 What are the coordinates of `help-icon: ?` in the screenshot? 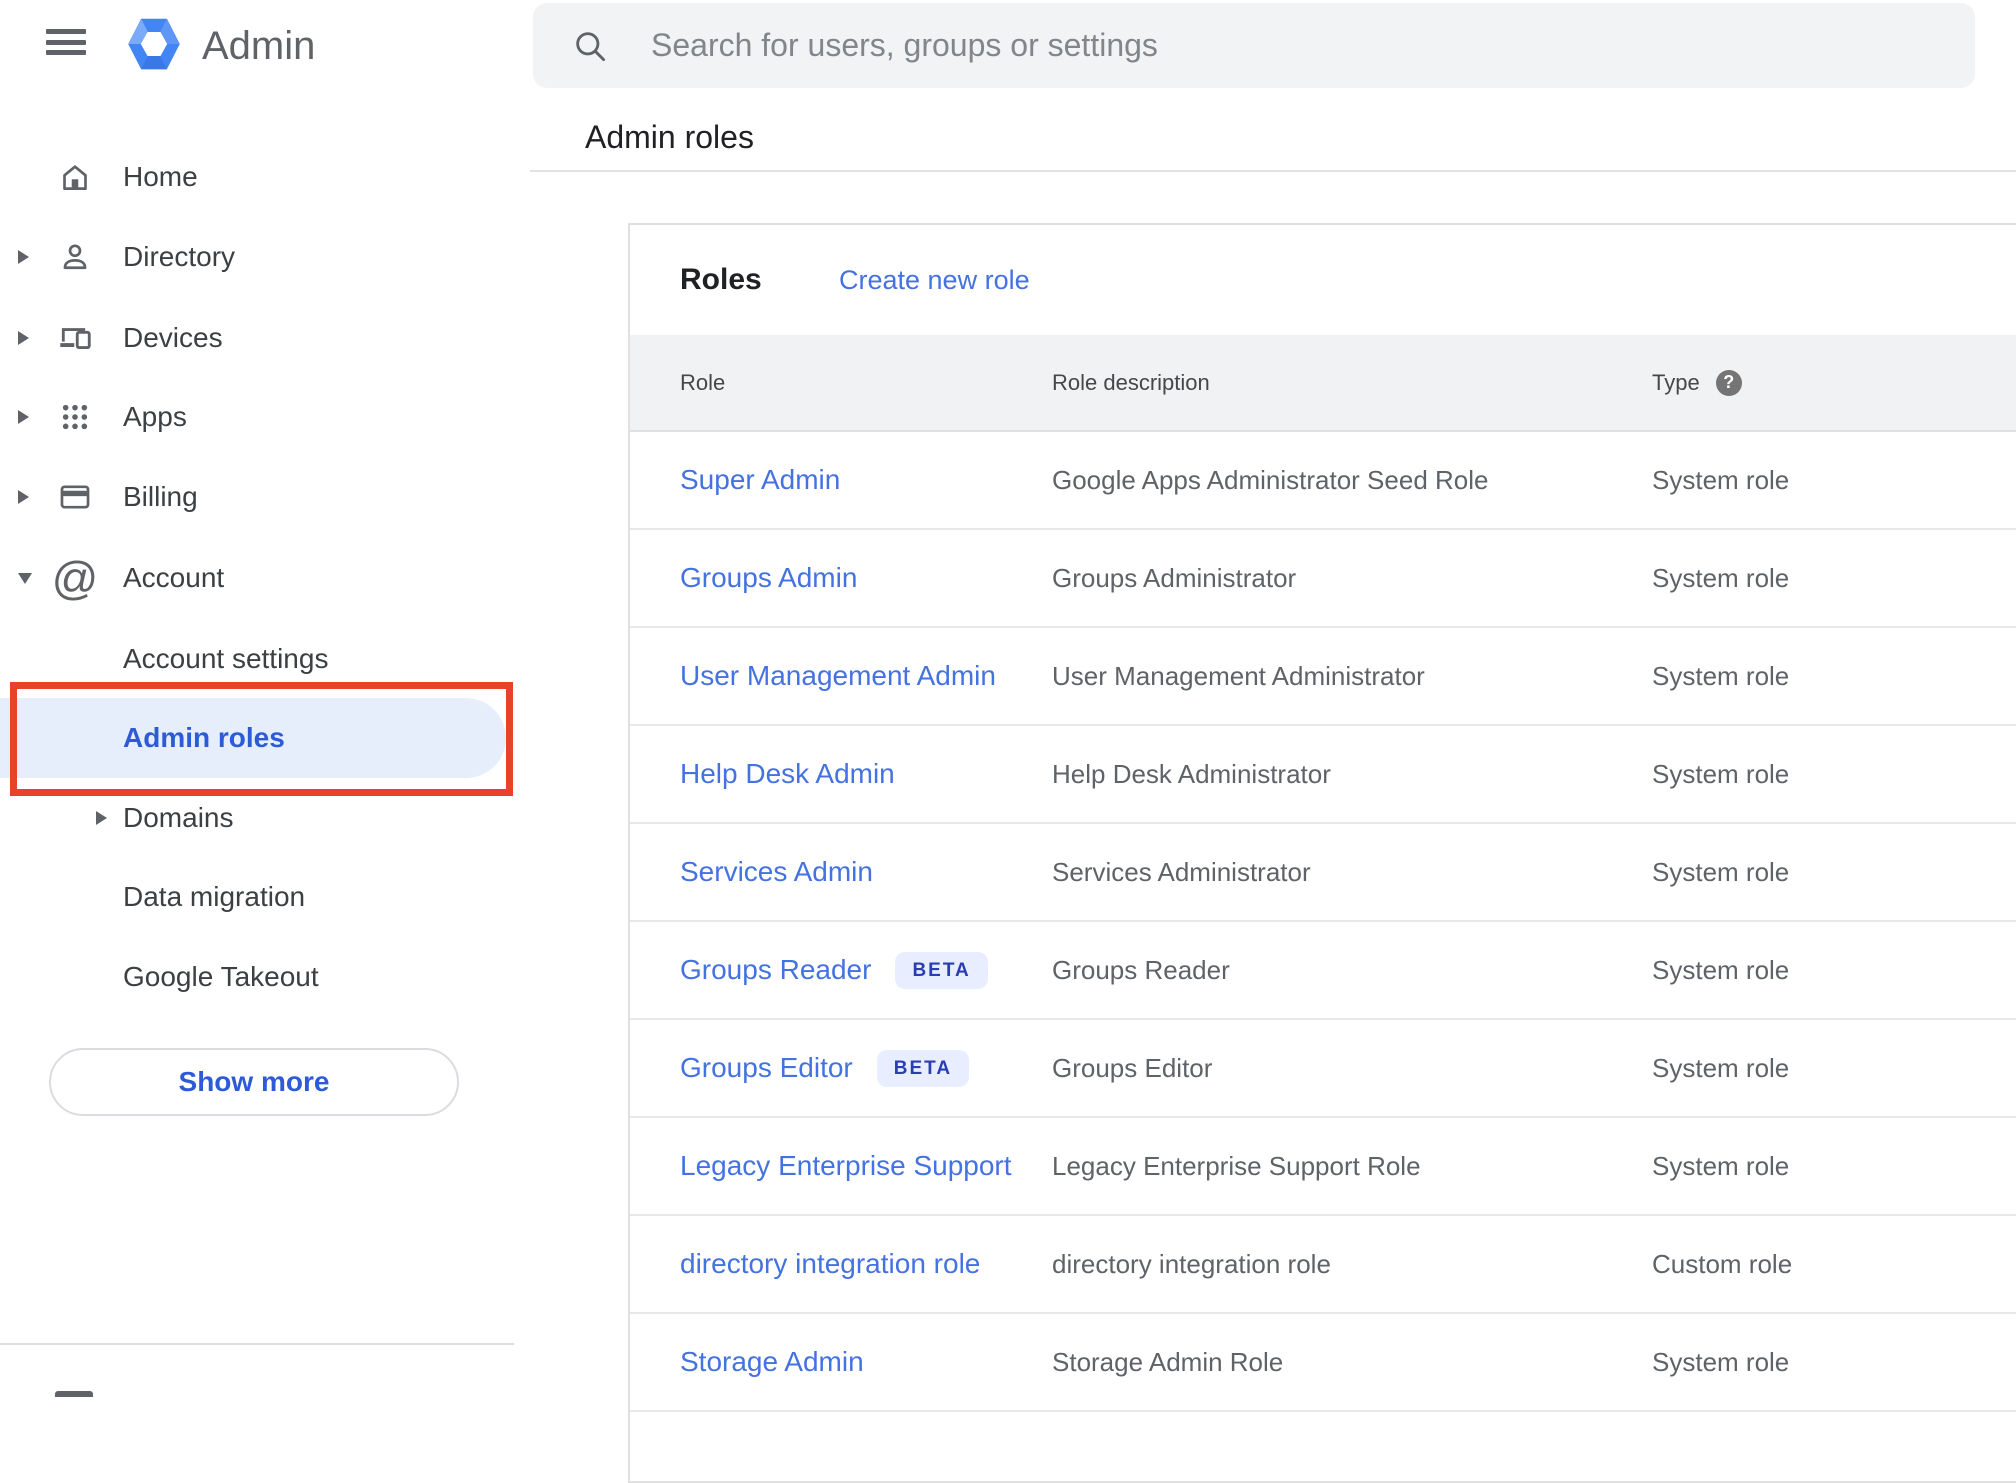 It's located at (1728, 382).